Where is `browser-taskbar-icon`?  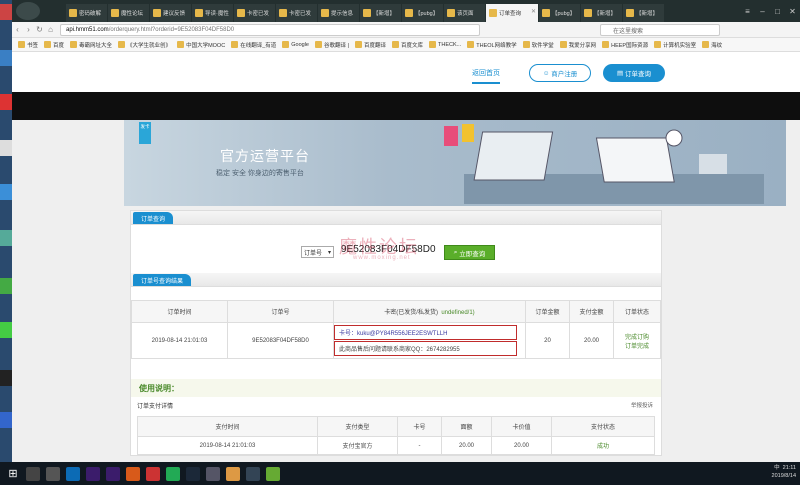 browser-taskbar-icon is located at coordinates (233, 473).